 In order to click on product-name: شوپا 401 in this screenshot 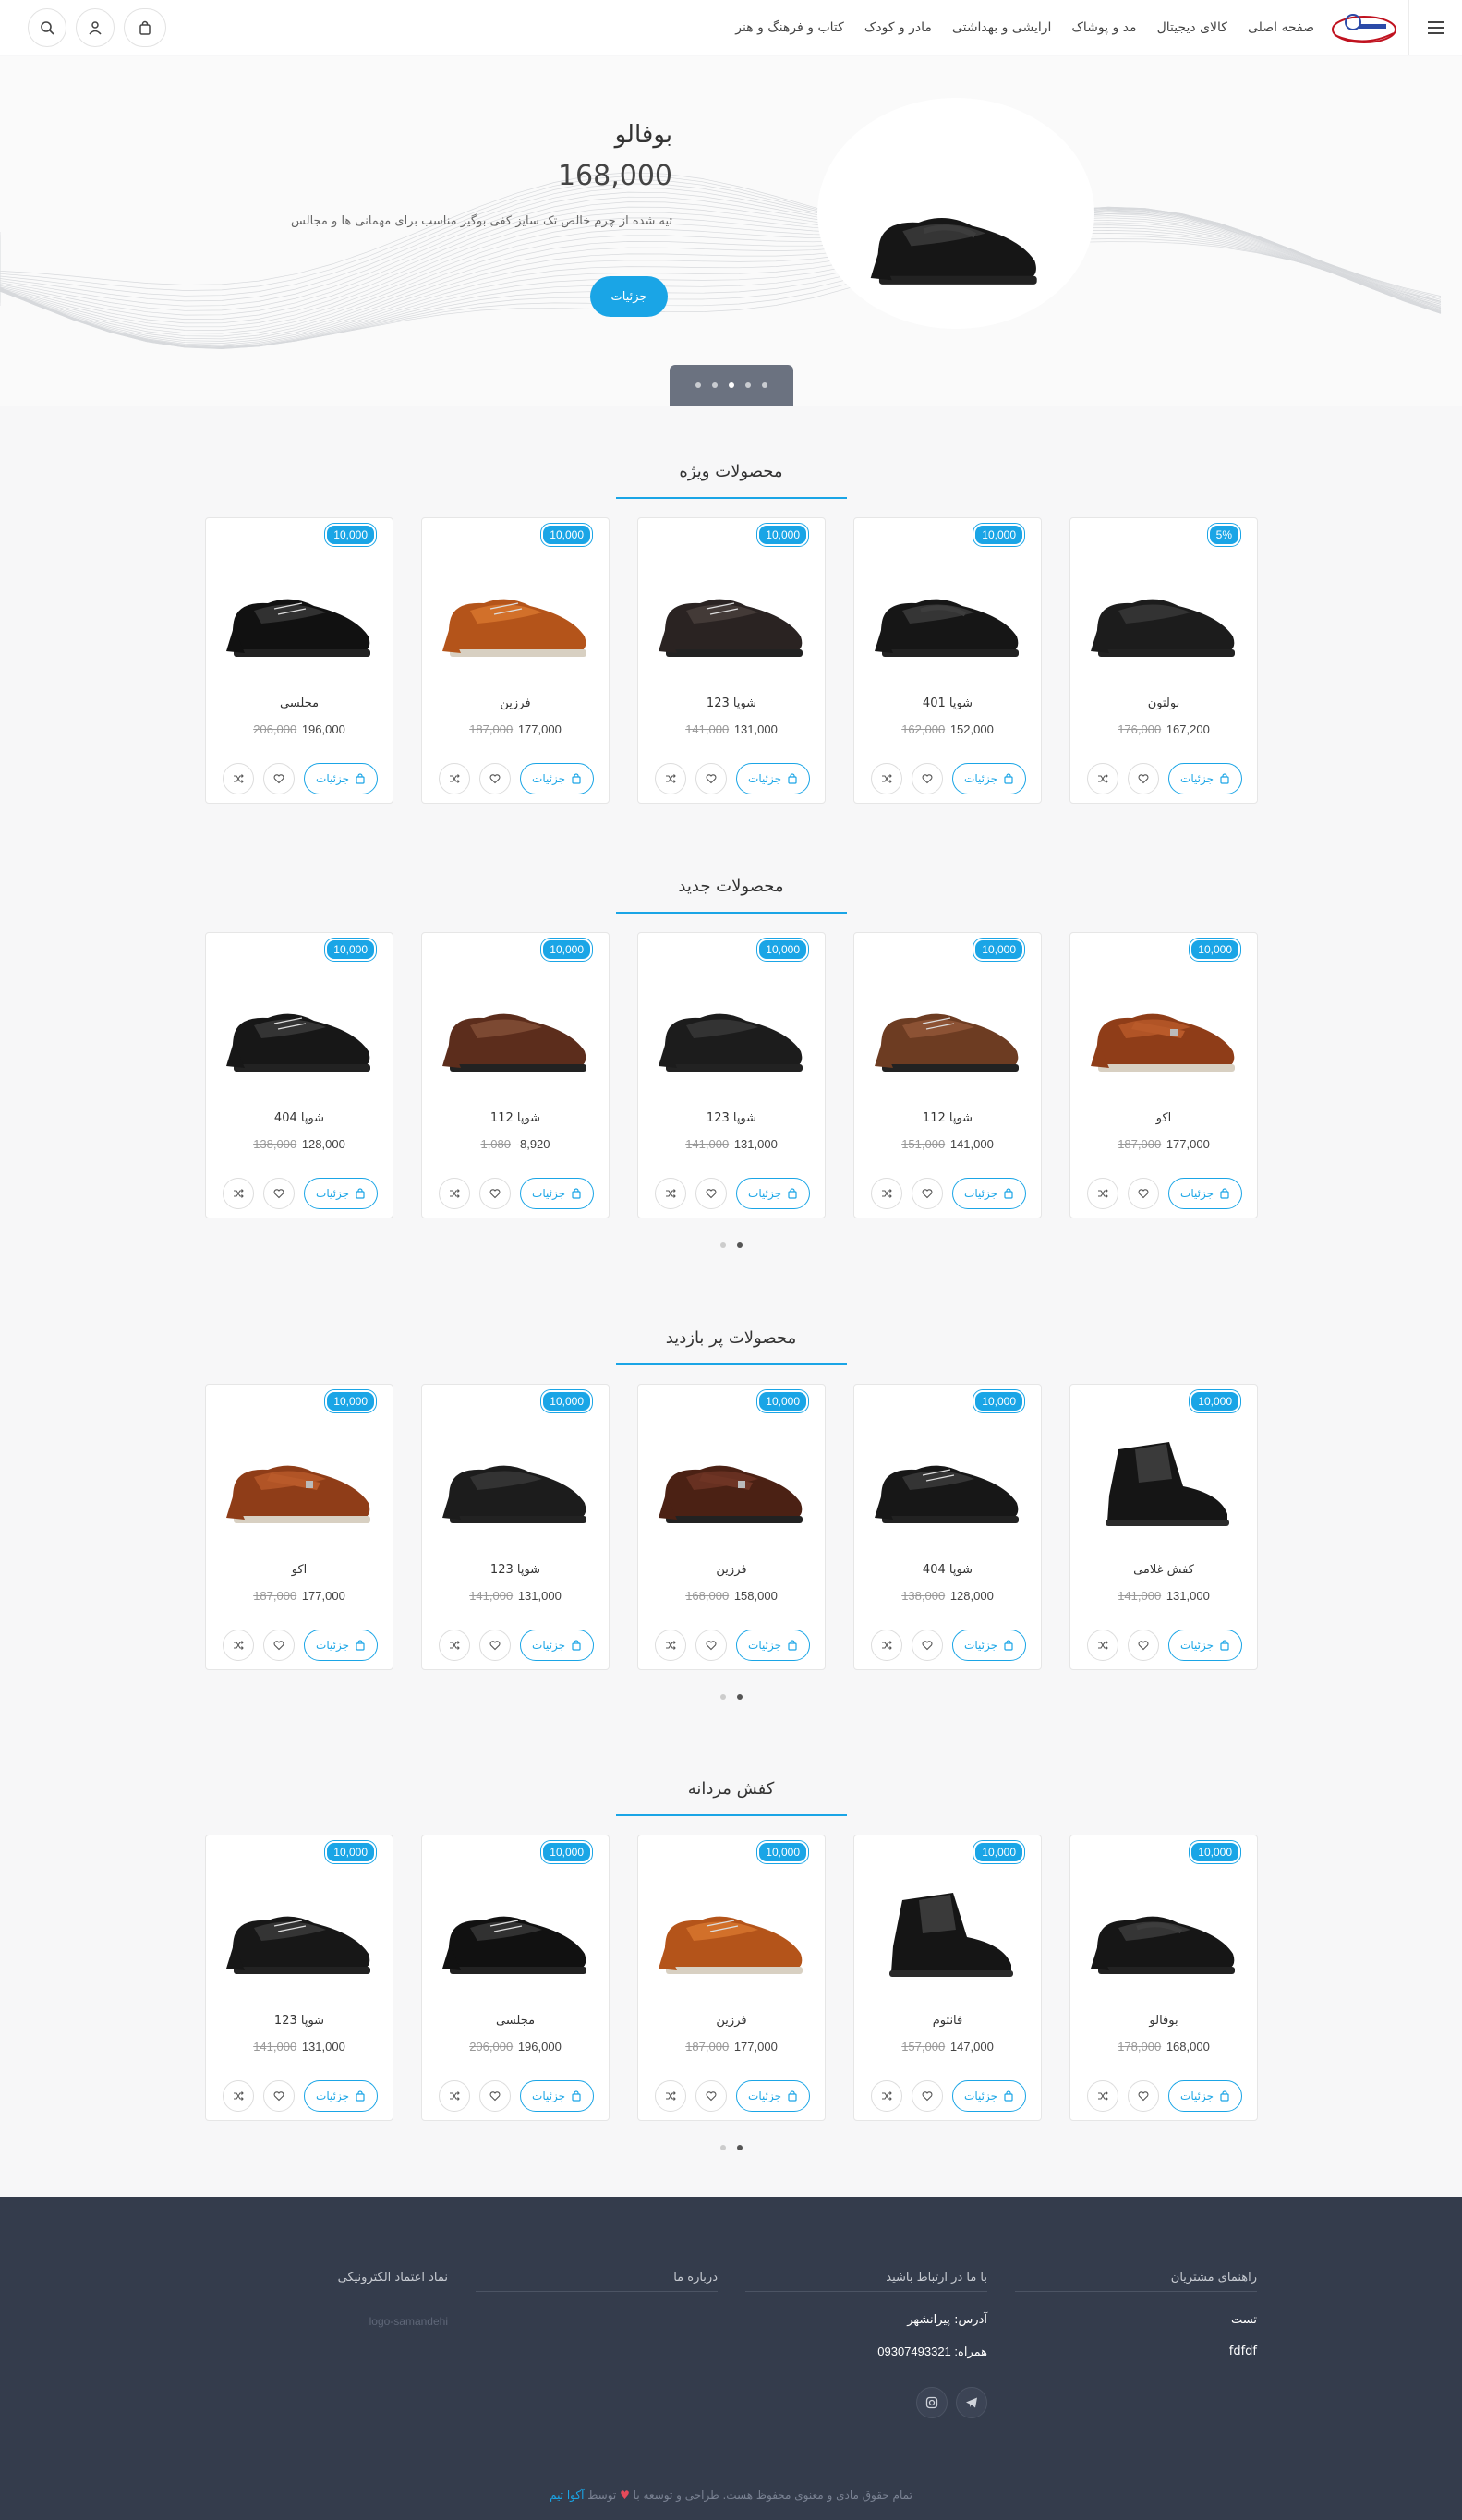, I will do `click(947, 703)`.